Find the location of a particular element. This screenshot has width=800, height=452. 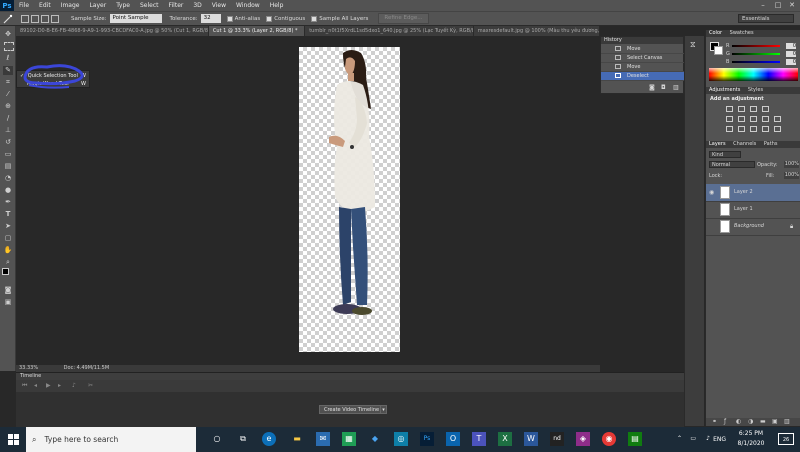

history-title: History is located at coordinates (642, 40).